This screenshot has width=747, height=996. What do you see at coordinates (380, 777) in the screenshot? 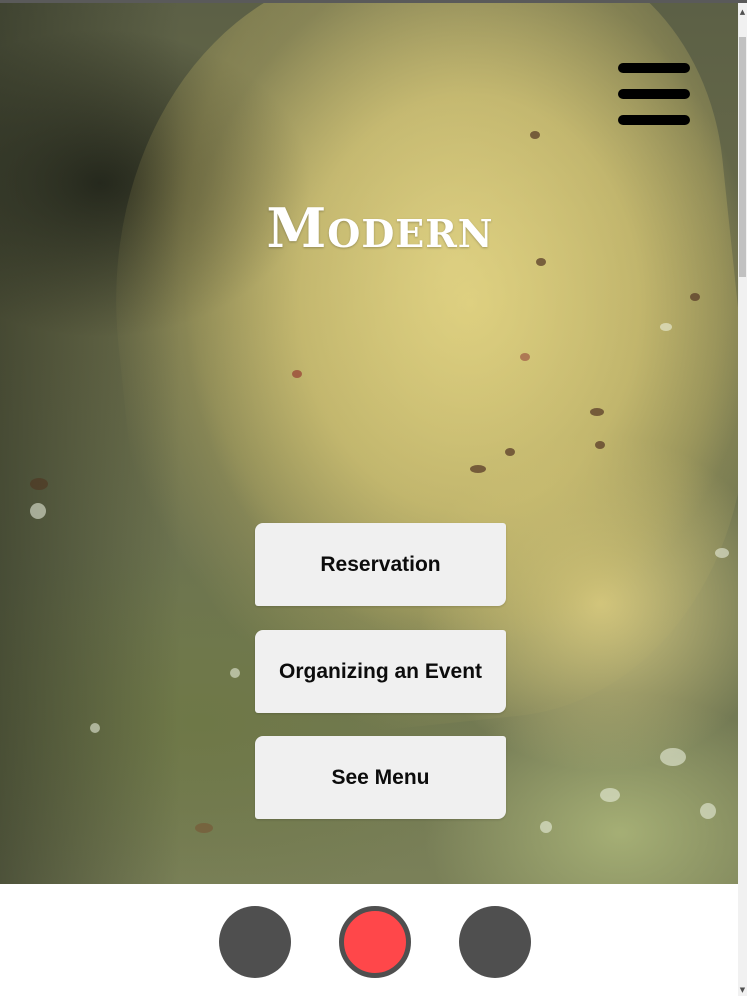
I see `see-menu-button: See Menu` at bounding box center [380, 777].